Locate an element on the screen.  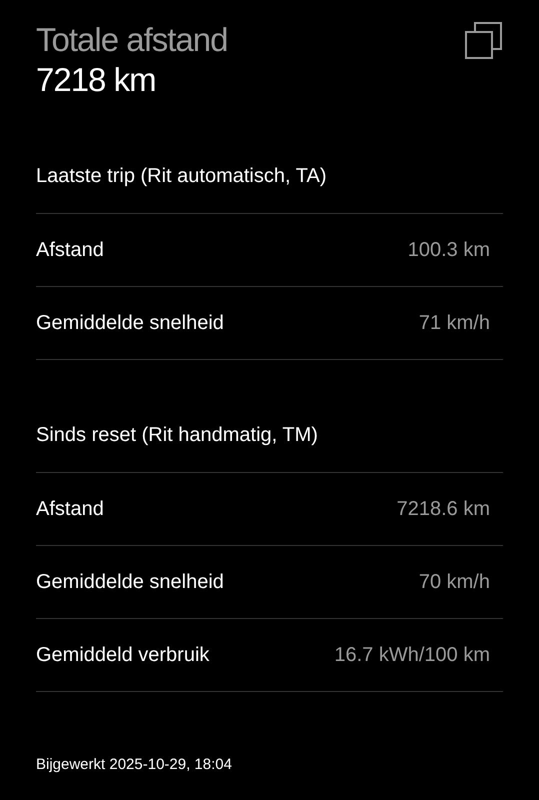
row-value: 71 km/h is located at coordinates (454, 323).